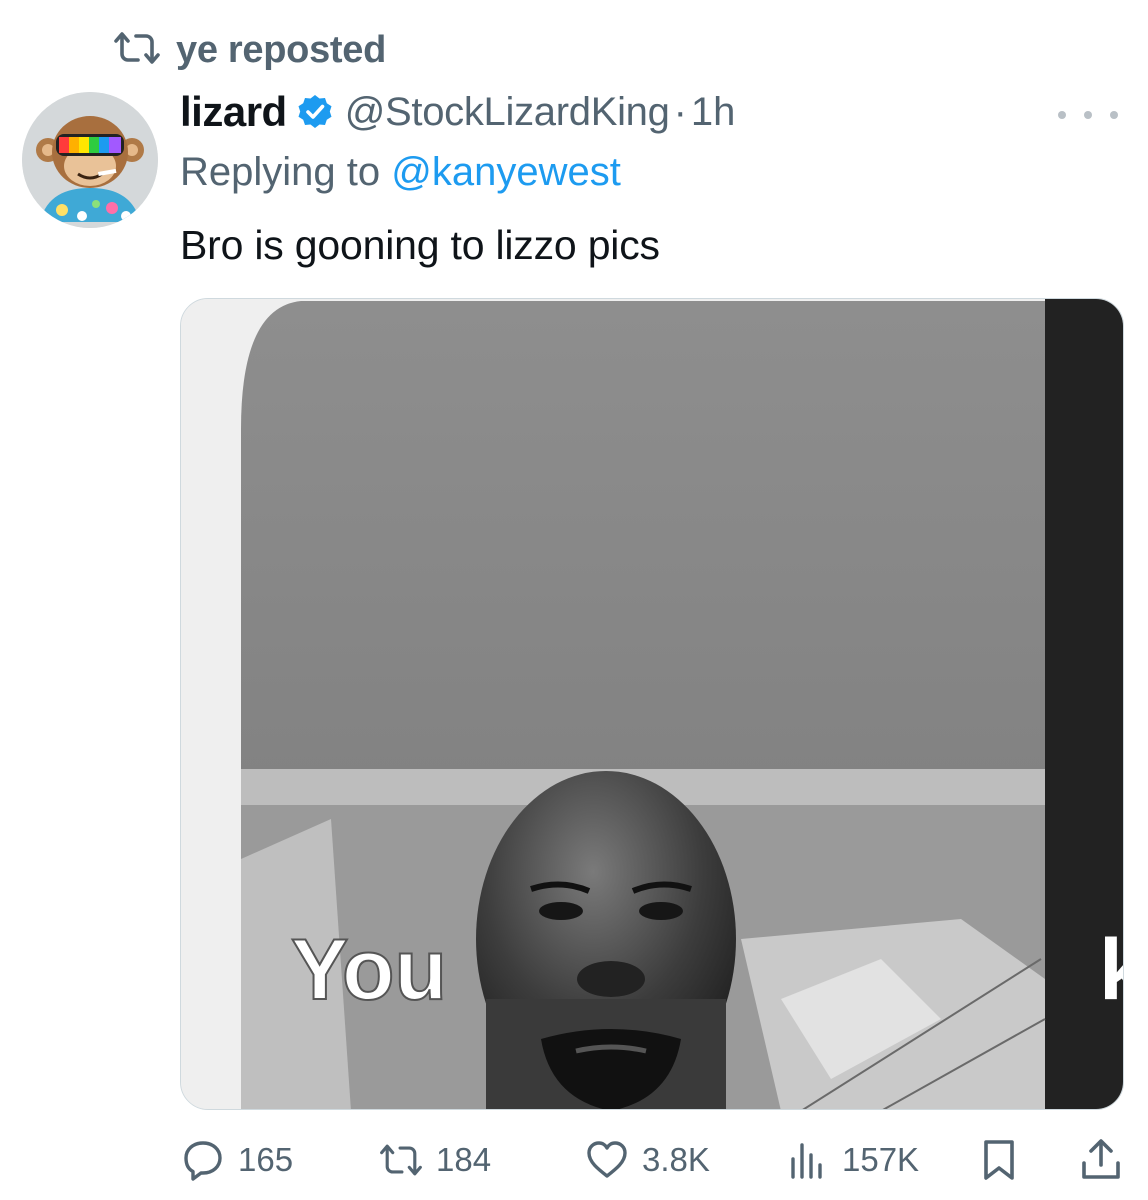  I want to click on avatar, so click(90, 160).